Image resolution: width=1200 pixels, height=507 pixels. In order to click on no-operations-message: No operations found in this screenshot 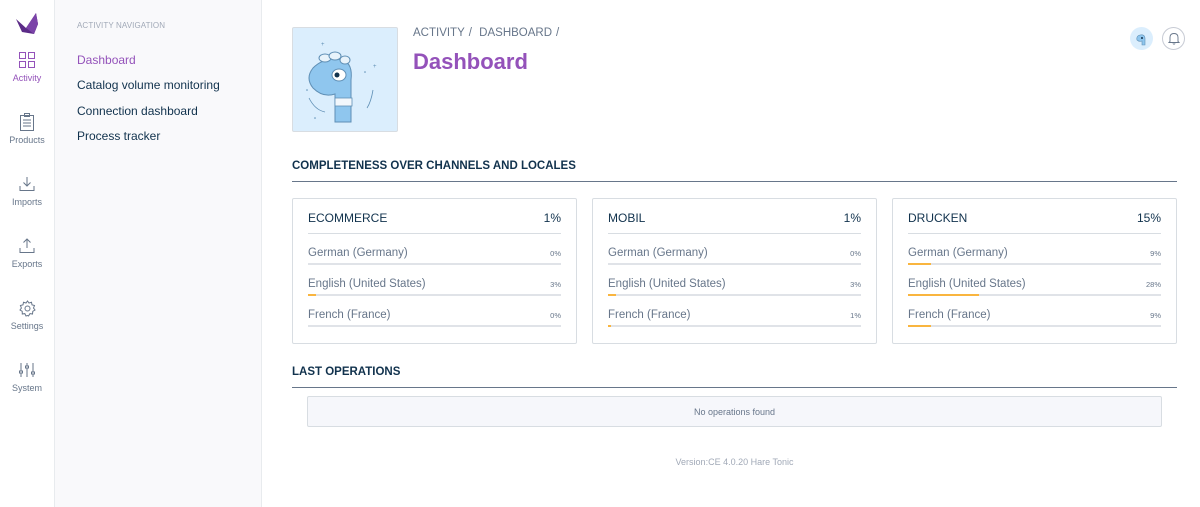, I will do `click(734, 411)`.